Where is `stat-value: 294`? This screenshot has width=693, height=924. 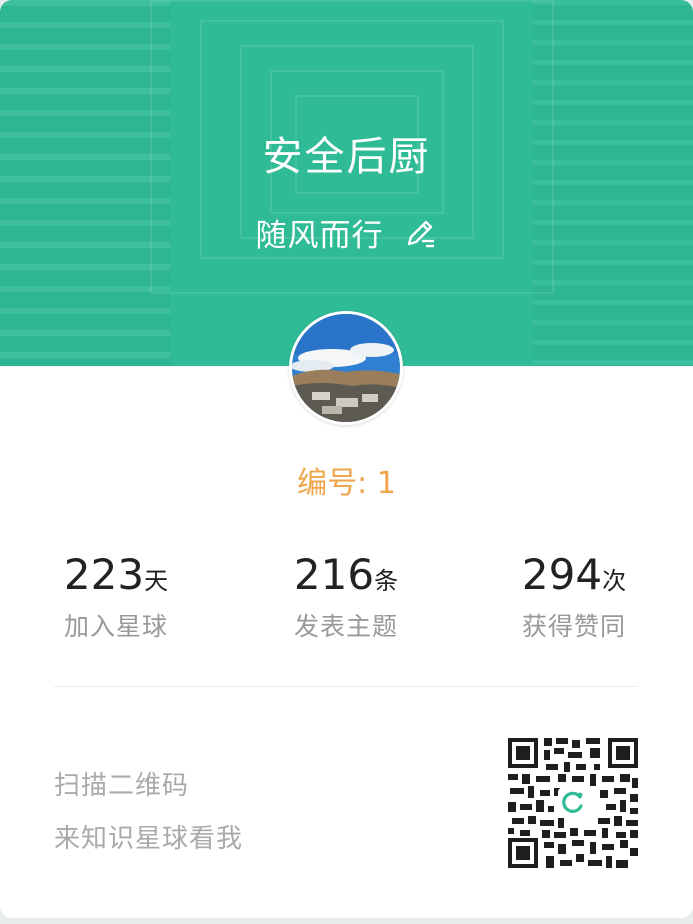
stat-value: 294 is located at coordinates (562, 574).